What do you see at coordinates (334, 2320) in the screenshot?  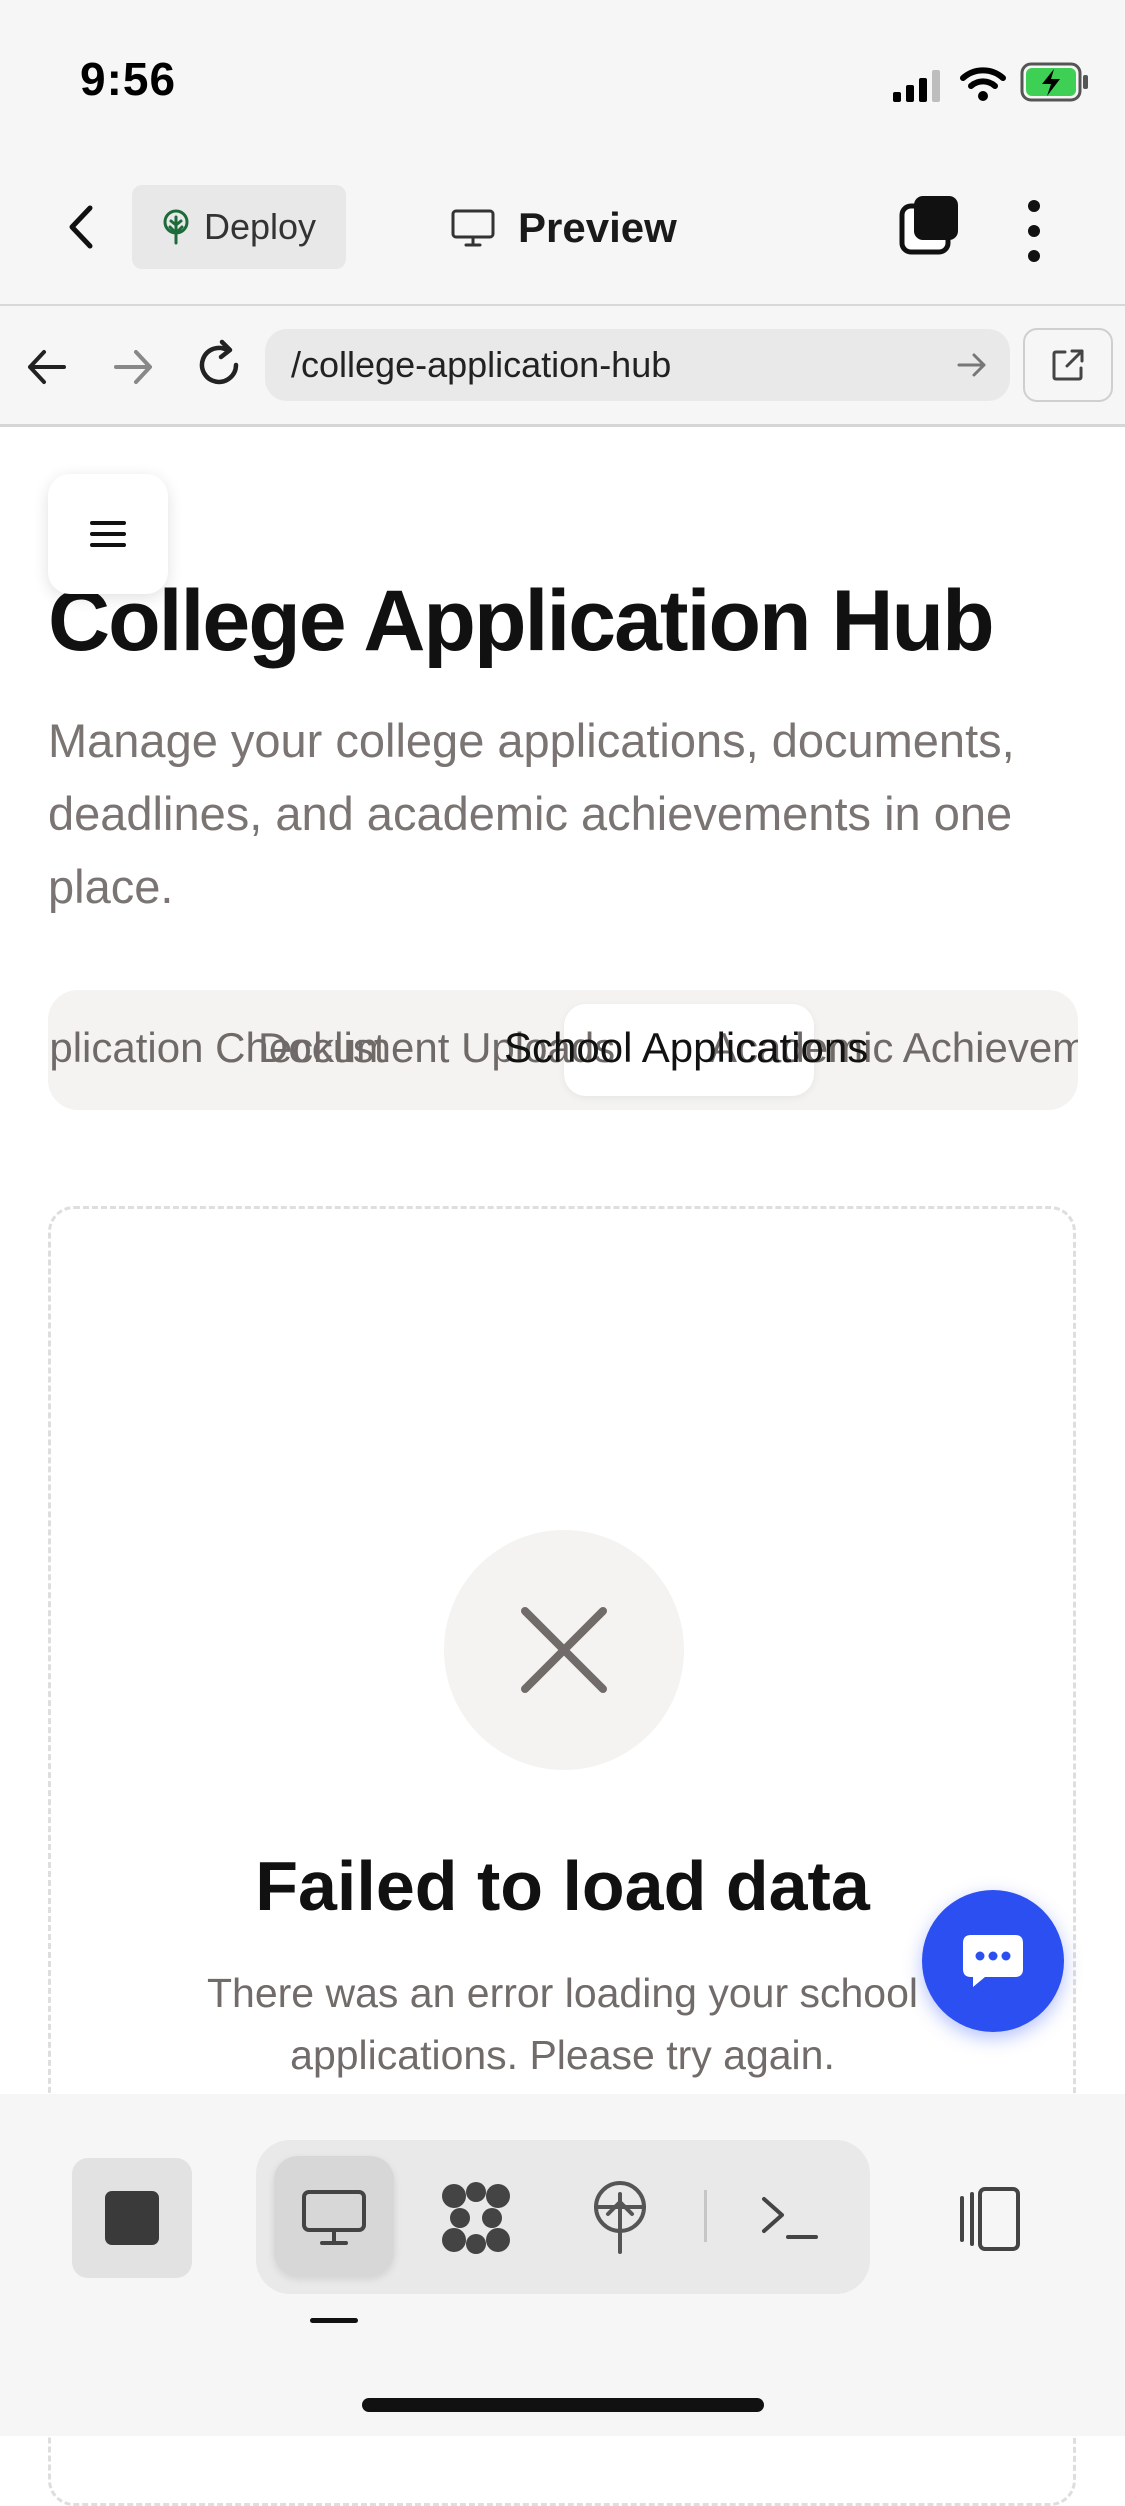 I see `active-tab-underline` at bounding box center [334, 2320].